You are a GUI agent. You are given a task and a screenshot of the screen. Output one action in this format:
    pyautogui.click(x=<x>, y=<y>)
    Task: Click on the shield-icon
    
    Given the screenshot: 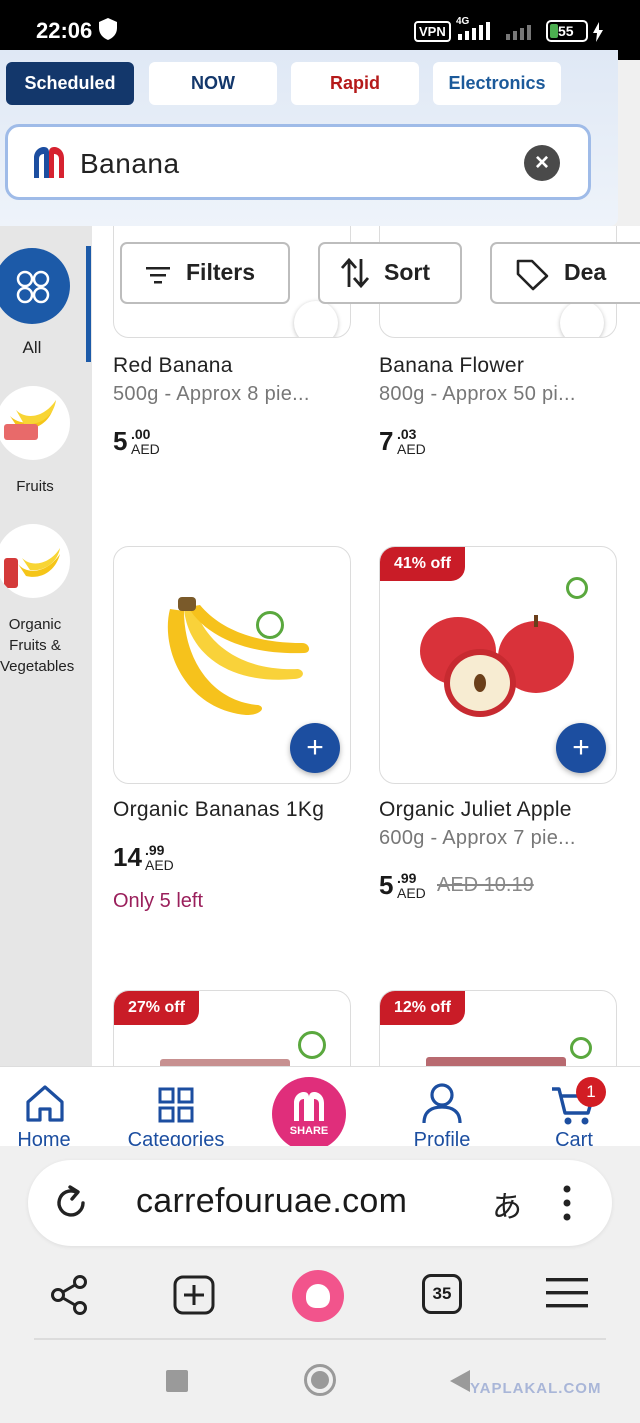 What is the action you would take?
    pyautogui.click(x=108, y=31)
    